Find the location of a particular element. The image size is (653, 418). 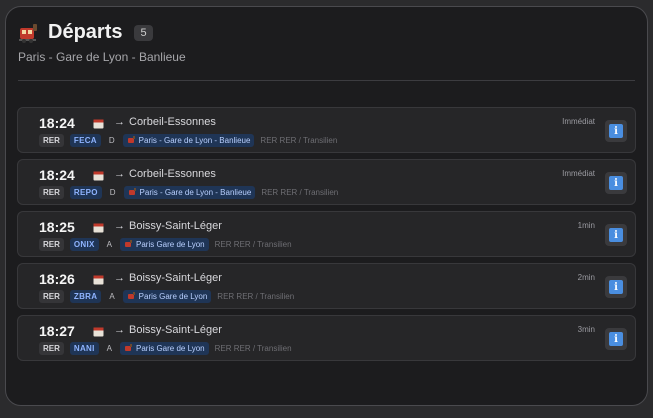

widget-header: Départs 5 is located at coordinates (85, 32).